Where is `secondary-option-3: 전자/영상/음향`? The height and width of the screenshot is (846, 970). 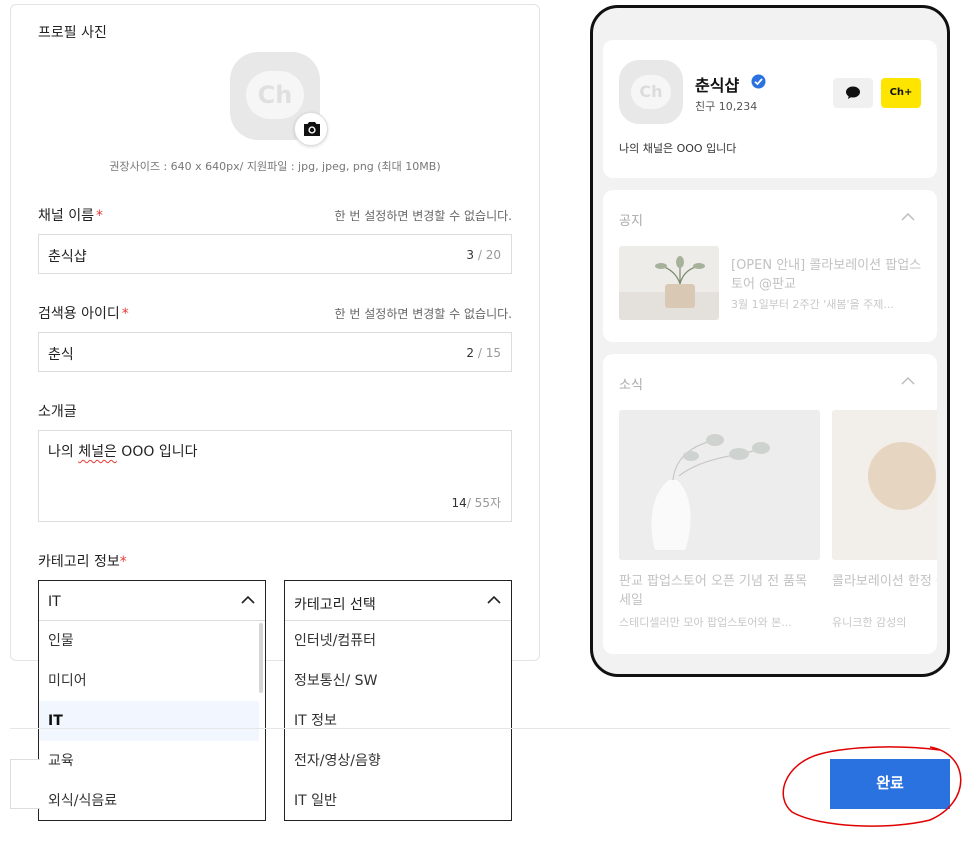
secondary-option-3: 전자/영상/음향 is located at coordinates (398, 761).